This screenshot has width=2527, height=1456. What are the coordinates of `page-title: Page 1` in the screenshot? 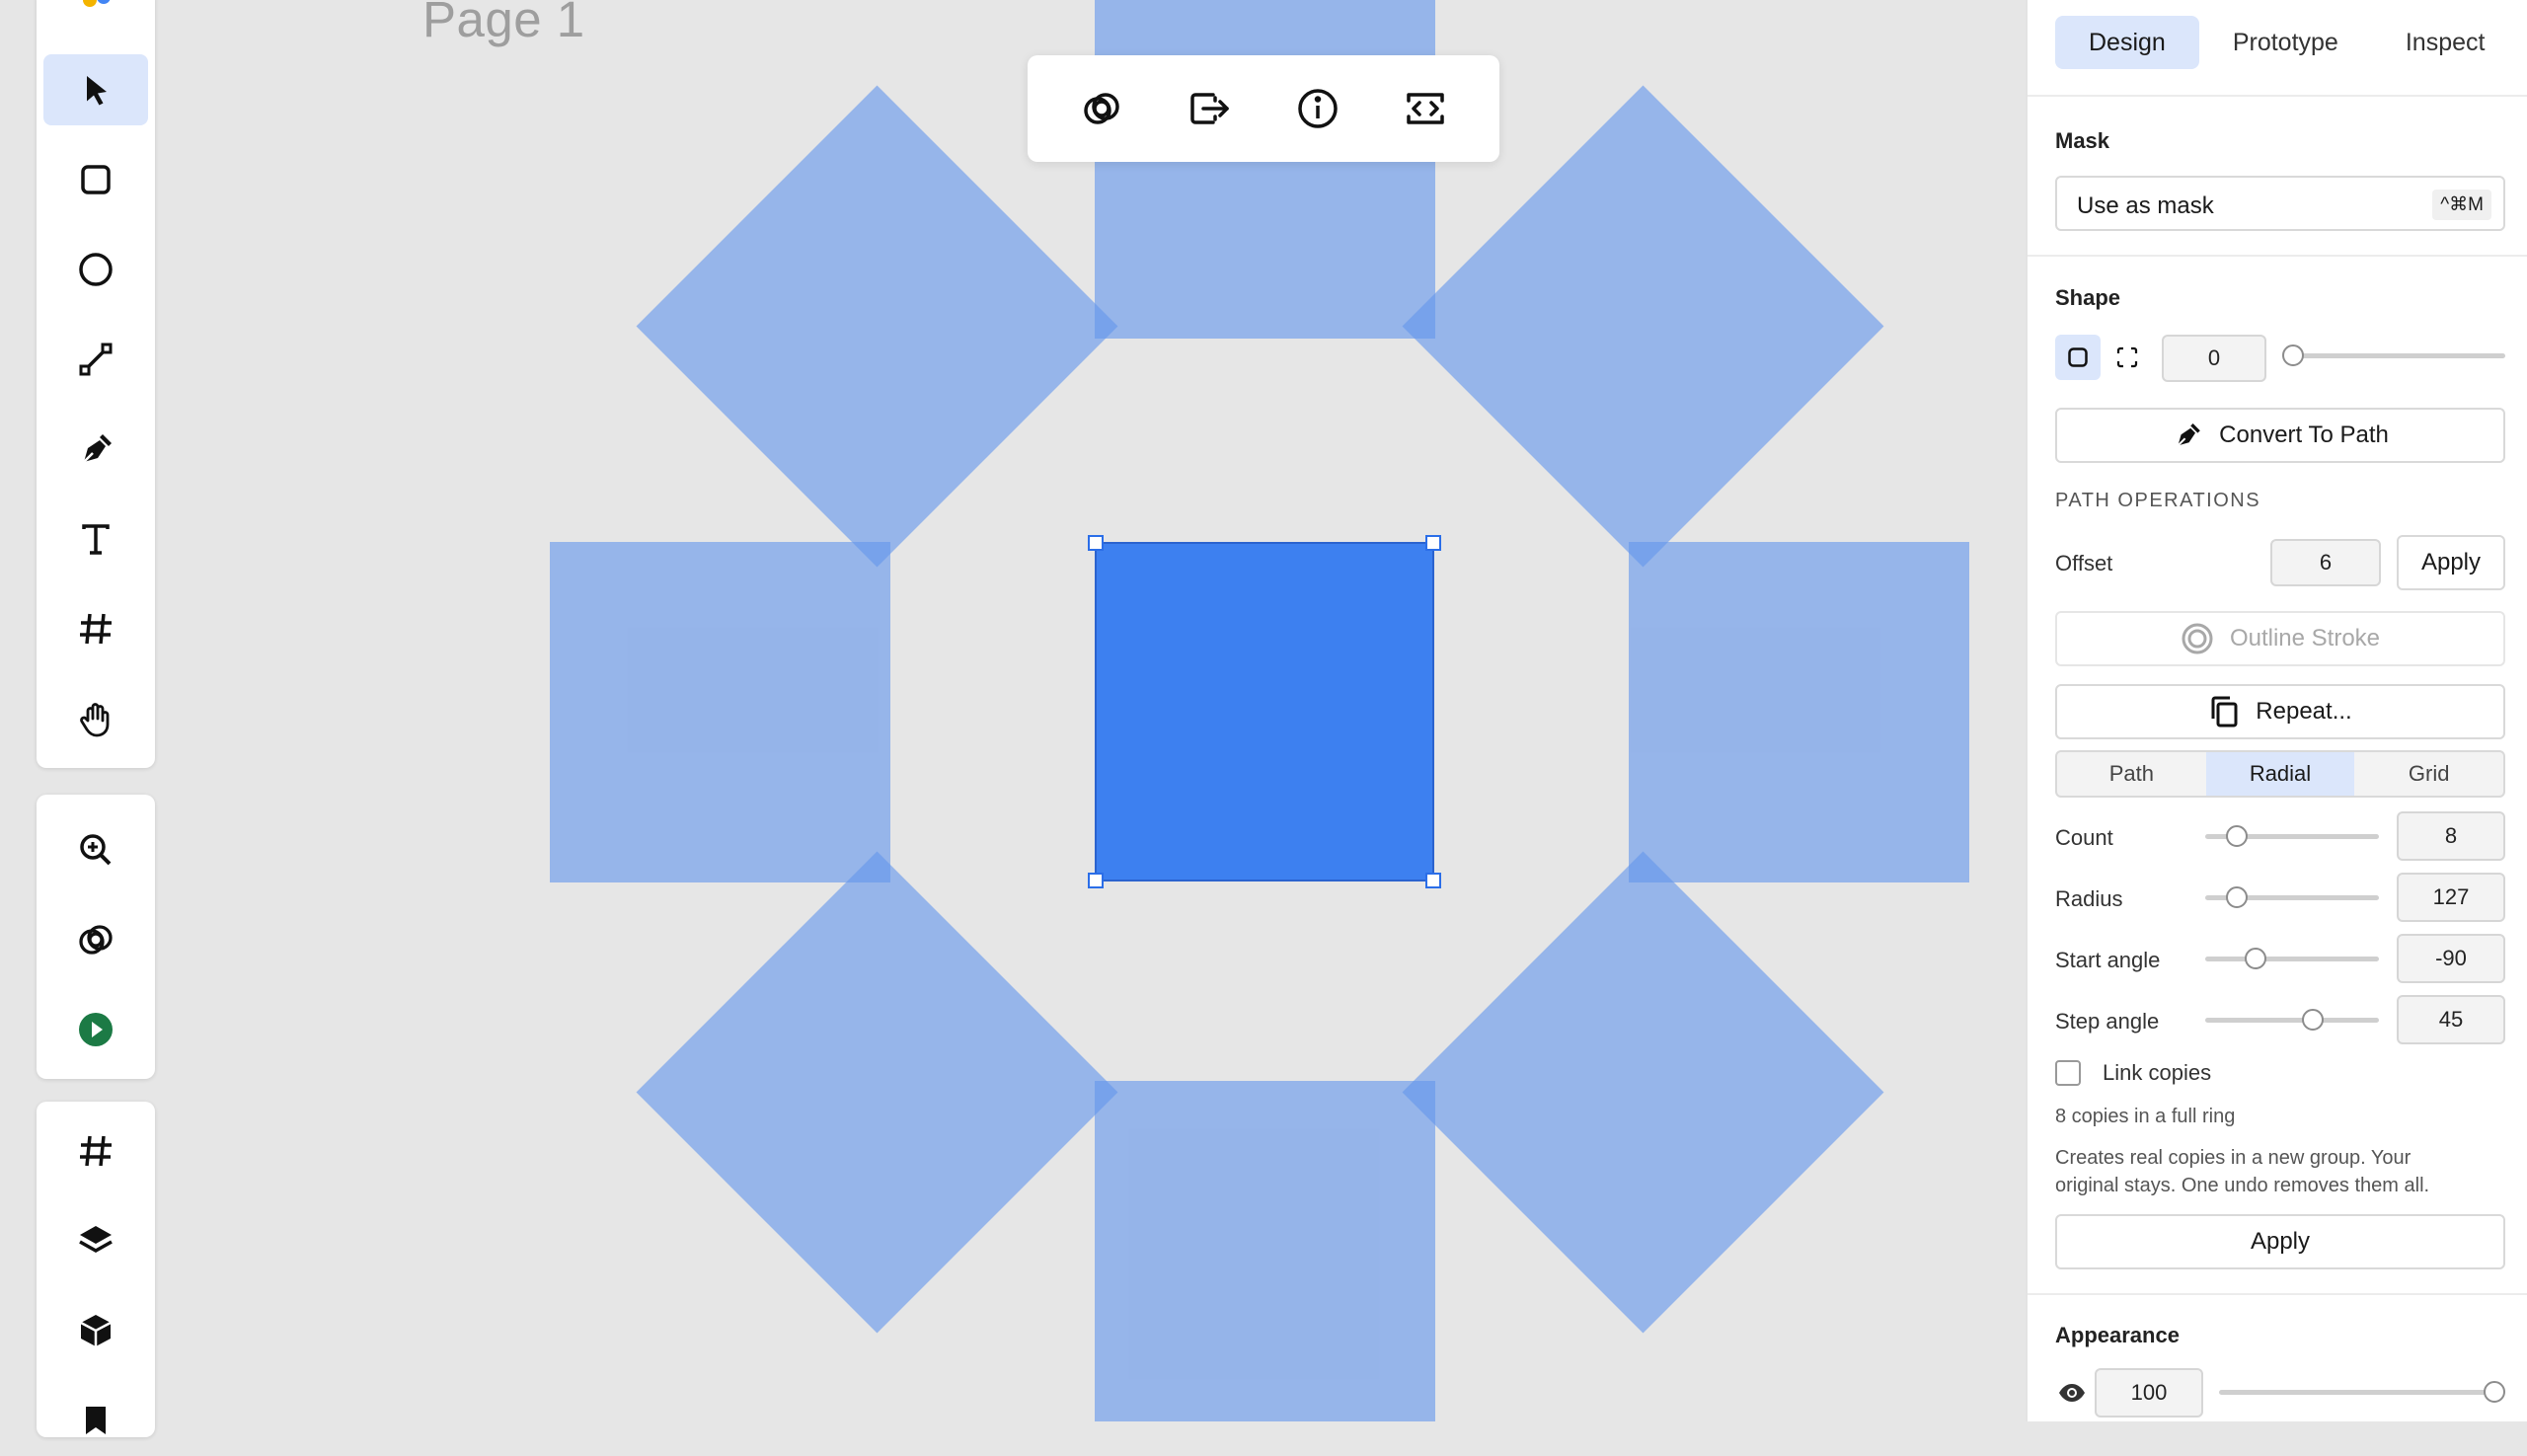 It's located at (503, 23).